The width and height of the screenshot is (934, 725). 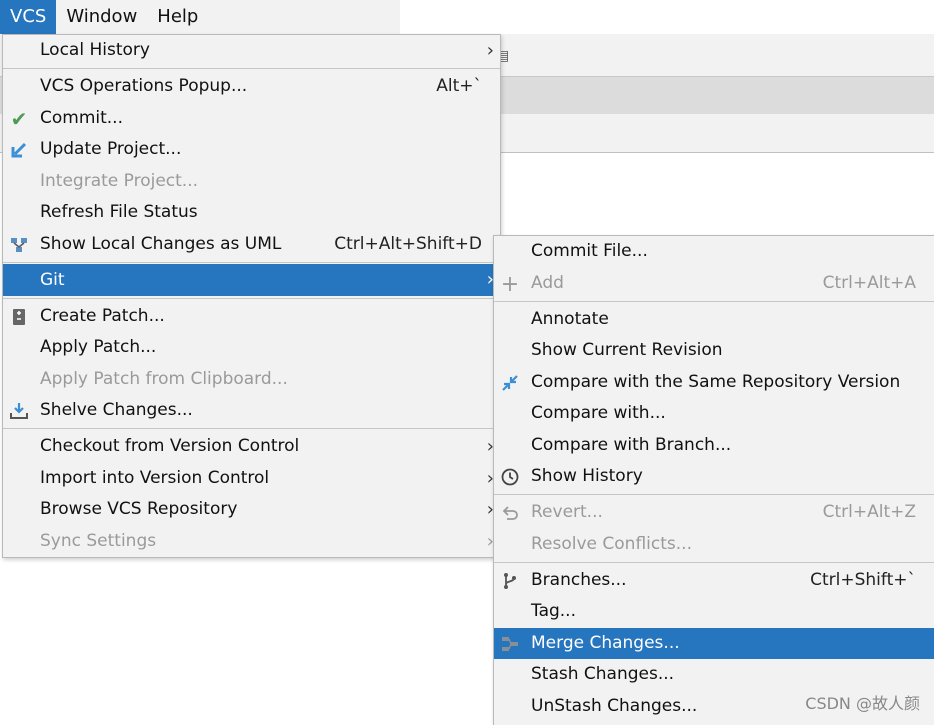 What do you see at coordinates (510, 477) in the screenshot?
I see `clock-icon` at bounding box center [510, 477].